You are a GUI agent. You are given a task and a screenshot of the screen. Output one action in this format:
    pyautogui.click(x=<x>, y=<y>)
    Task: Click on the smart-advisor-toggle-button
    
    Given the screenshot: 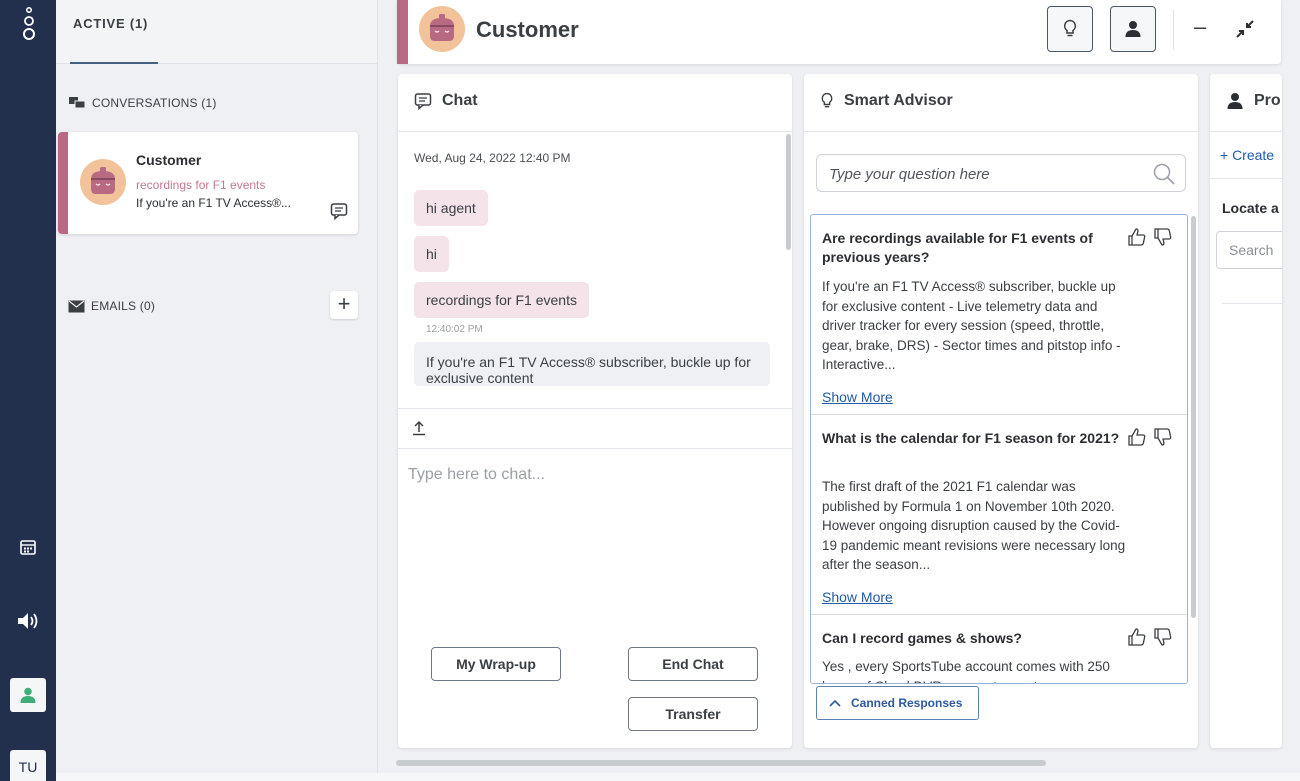 What is the action you would take?
    pyautogui.click(x=1070, y=29)
    